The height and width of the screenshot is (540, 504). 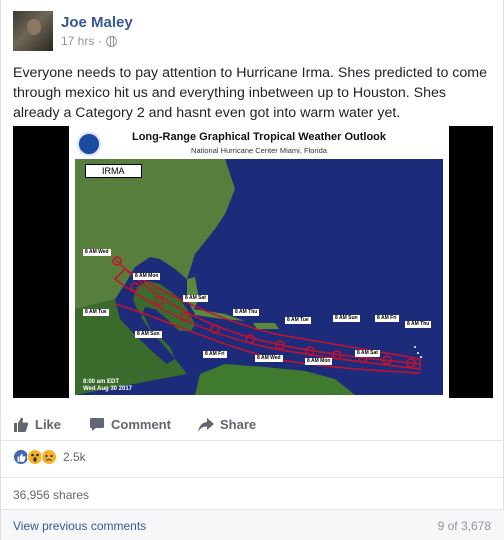 What do you see at coordinates (141, 424) in the screenshot?
I see `comment-label: Comment` at bounding box center [141, 424].